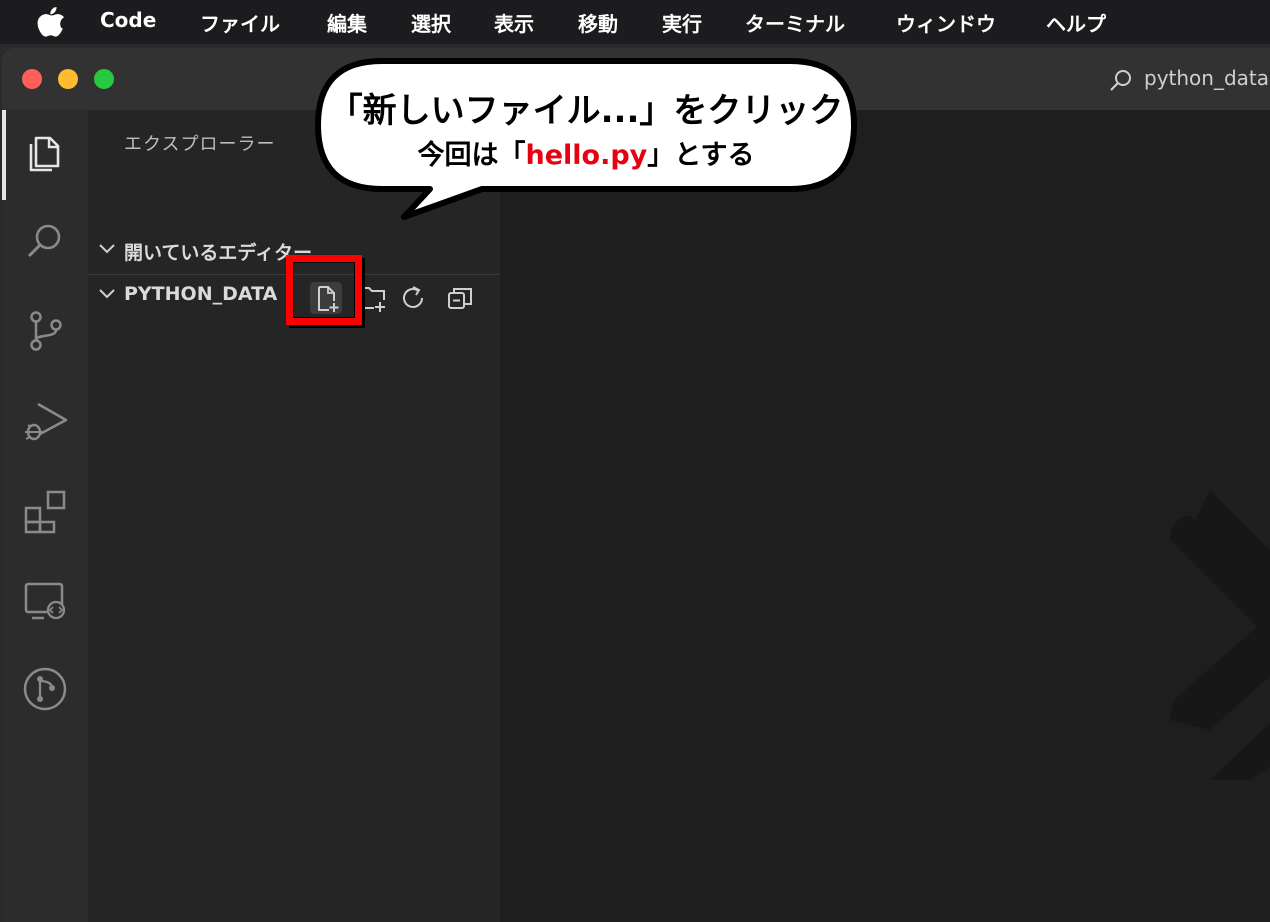 The height and width of the screenshot is (922, 1270). Describe the element at coordinates (45, 421) in the screenshot. I see `run-debug-icon` at that location.